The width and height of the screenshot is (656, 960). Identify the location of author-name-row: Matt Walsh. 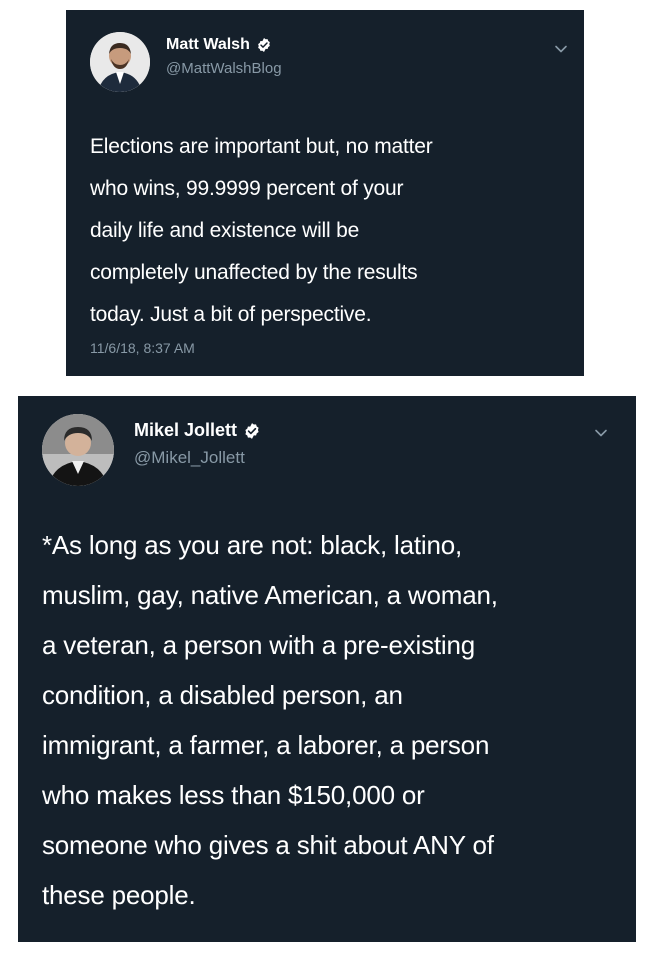
(219, 45).